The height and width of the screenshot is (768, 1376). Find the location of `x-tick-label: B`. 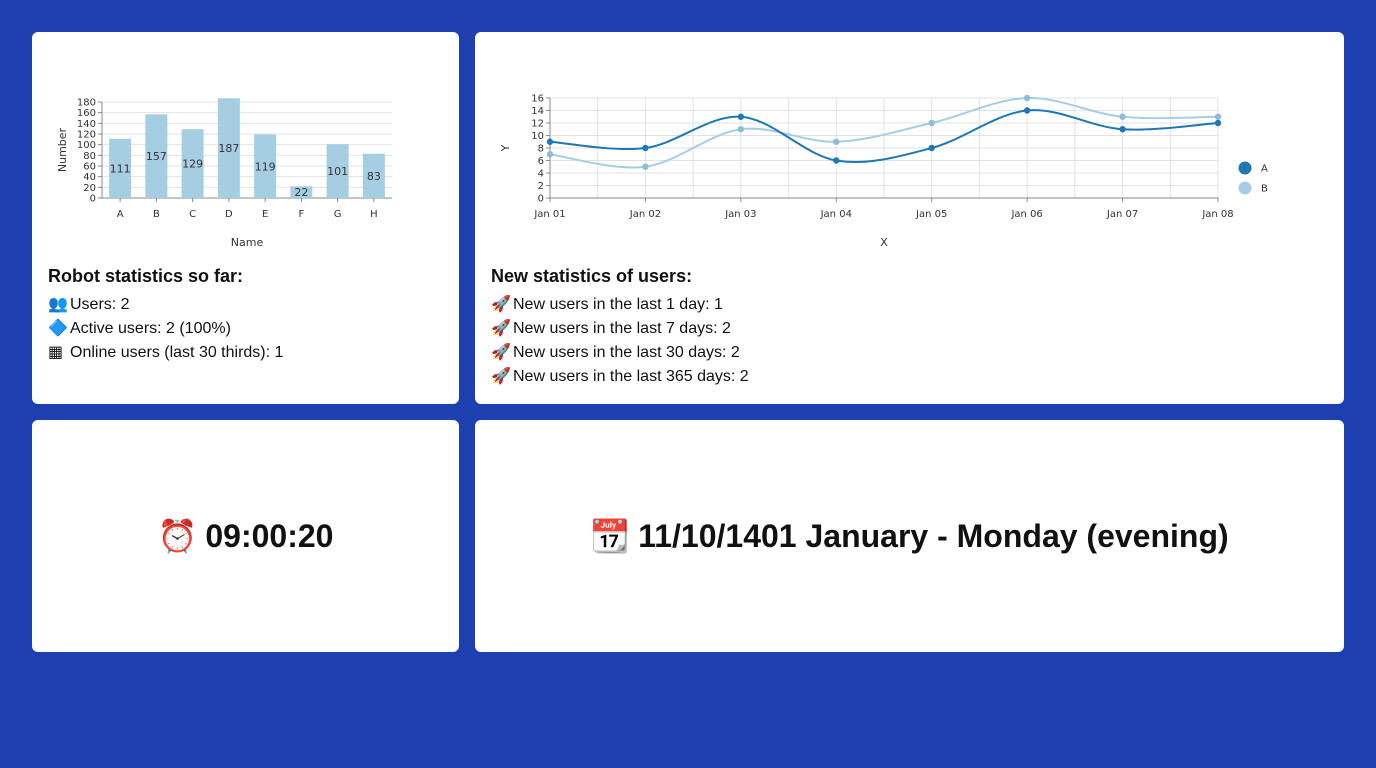

x-tick-label: B is located at coordinates (156, 214).